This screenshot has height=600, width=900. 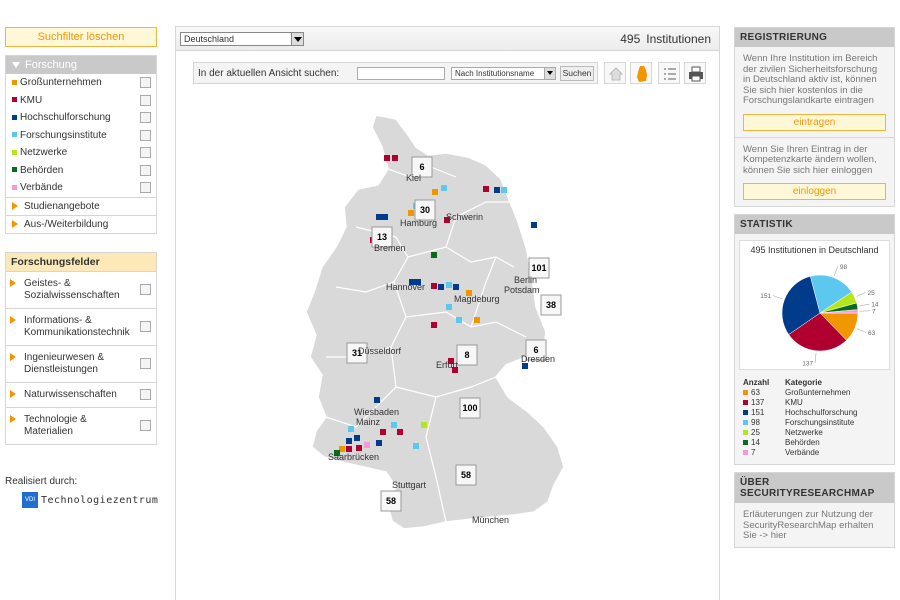 What do you see at coordinates (447, 365) in the screenshot?
I see `city-label: Erfurt` at bounding box center [447, 365].